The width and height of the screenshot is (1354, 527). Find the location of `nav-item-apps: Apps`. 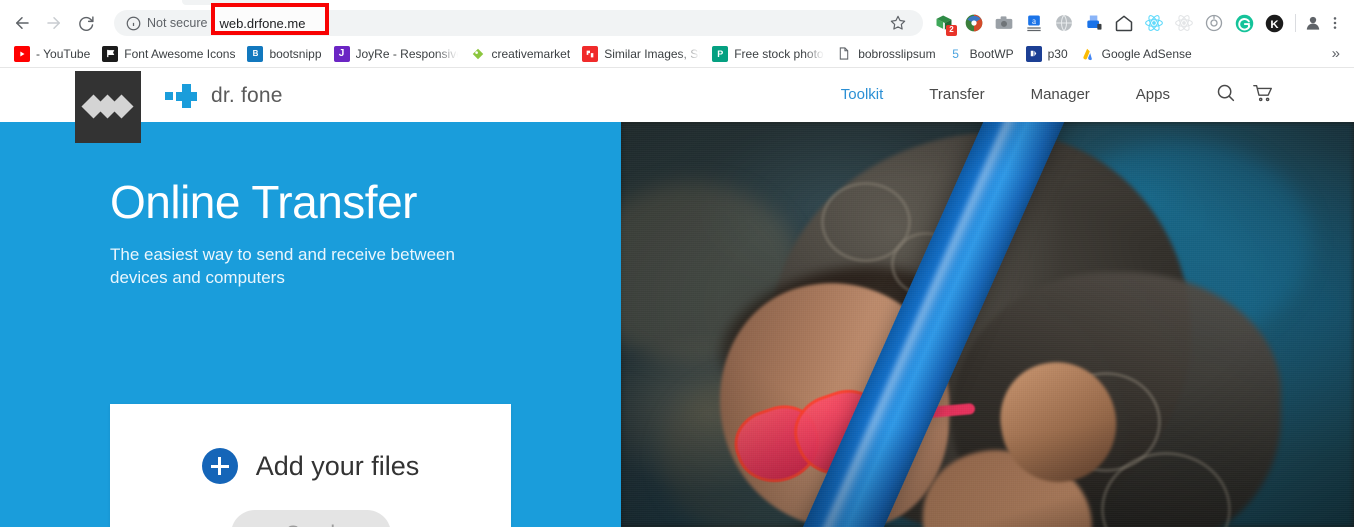

nav-item-apps: Apps is located at coordinates (1153, 95).